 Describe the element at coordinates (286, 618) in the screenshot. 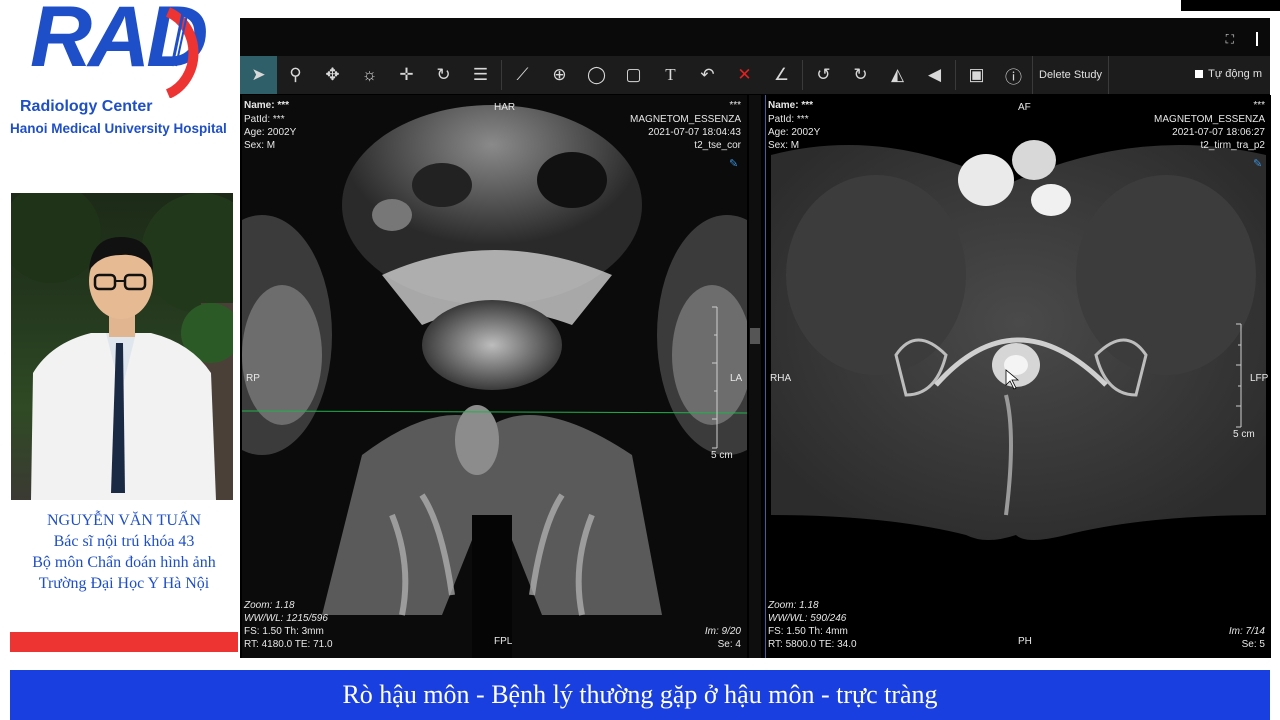

I see `window-level: WW/WL: 1215/596` at that location.